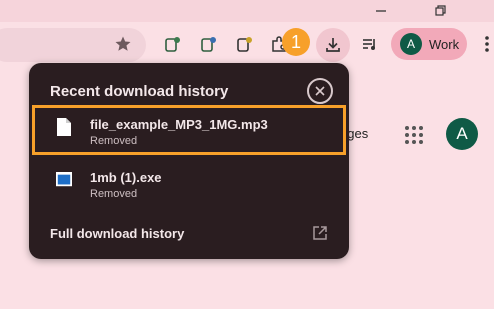 Image resolution: width=494 pixels, height=309 pixels. I want to click on account-avatar: A, so click(462, 134).